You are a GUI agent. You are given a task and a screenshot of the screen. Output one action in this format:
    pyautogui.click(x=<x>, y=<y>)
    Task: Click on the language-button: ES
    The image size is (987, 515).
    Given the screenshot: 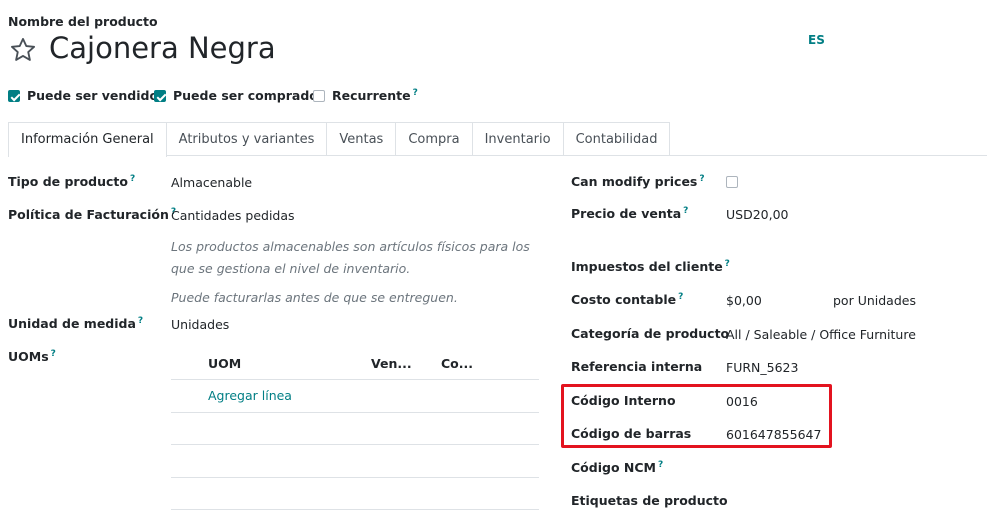 What is the action you would take?
    pyautogui.click(x=816, y=40)
    